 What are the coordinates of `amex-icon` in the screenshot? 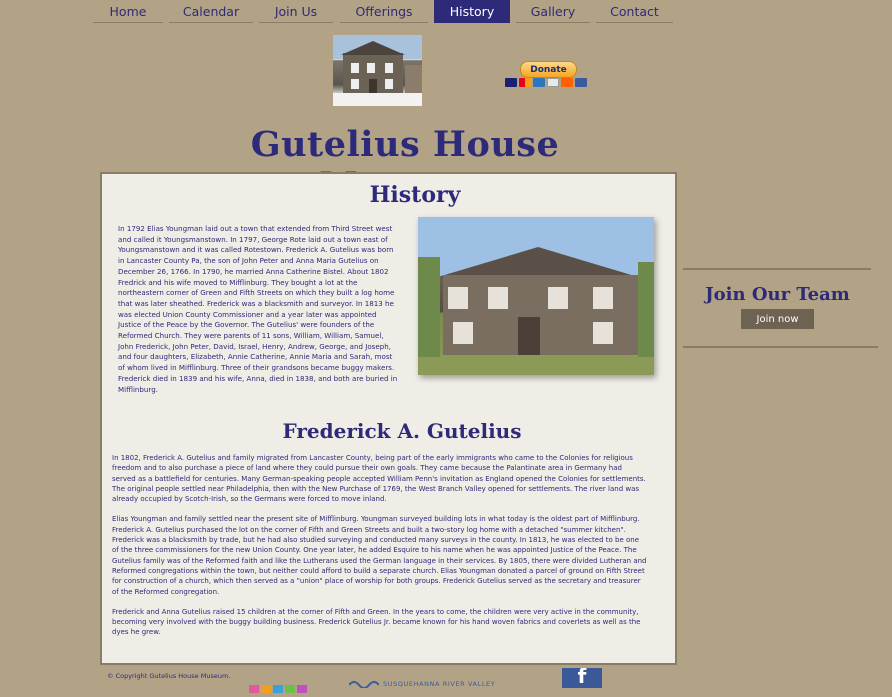 It's located at (539, 82).